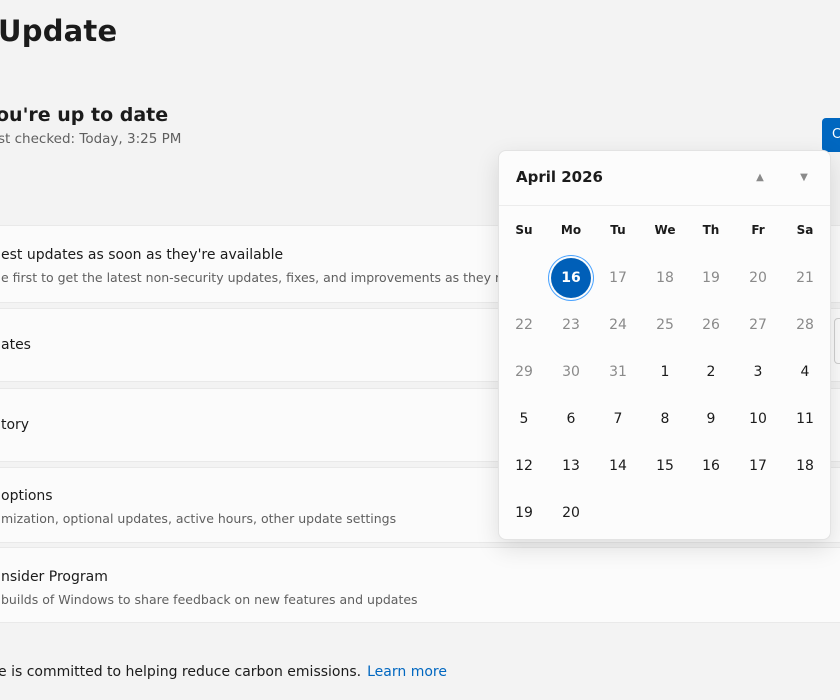 The width and height of the screenshot is (840, 700). I want to click on caret-down-icon: ▼, so click(804, 177).